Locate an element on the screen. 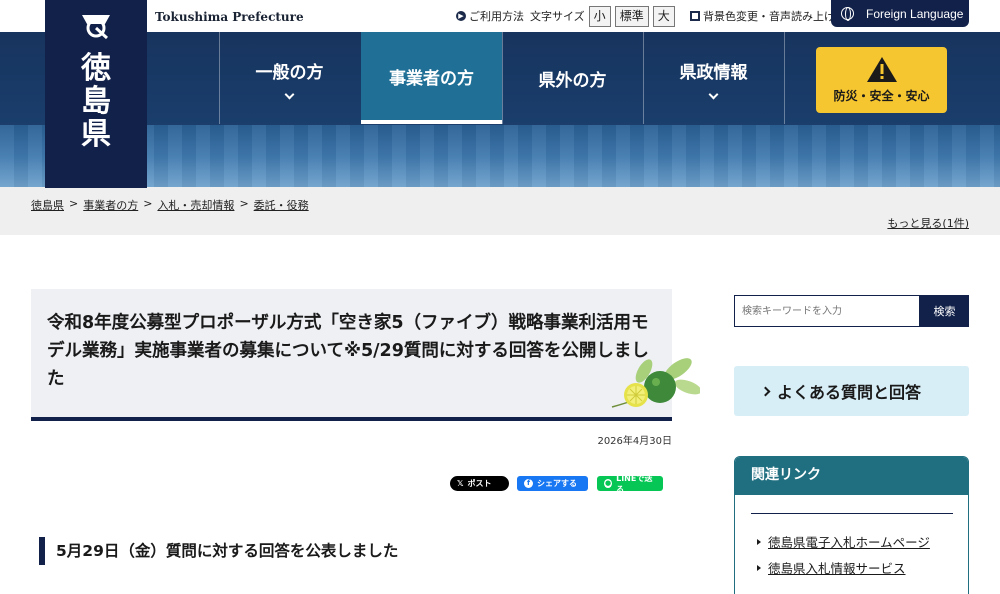 The image size is (1000, 594). nav-label: 県外の方 is located at coordinates (572, 80).